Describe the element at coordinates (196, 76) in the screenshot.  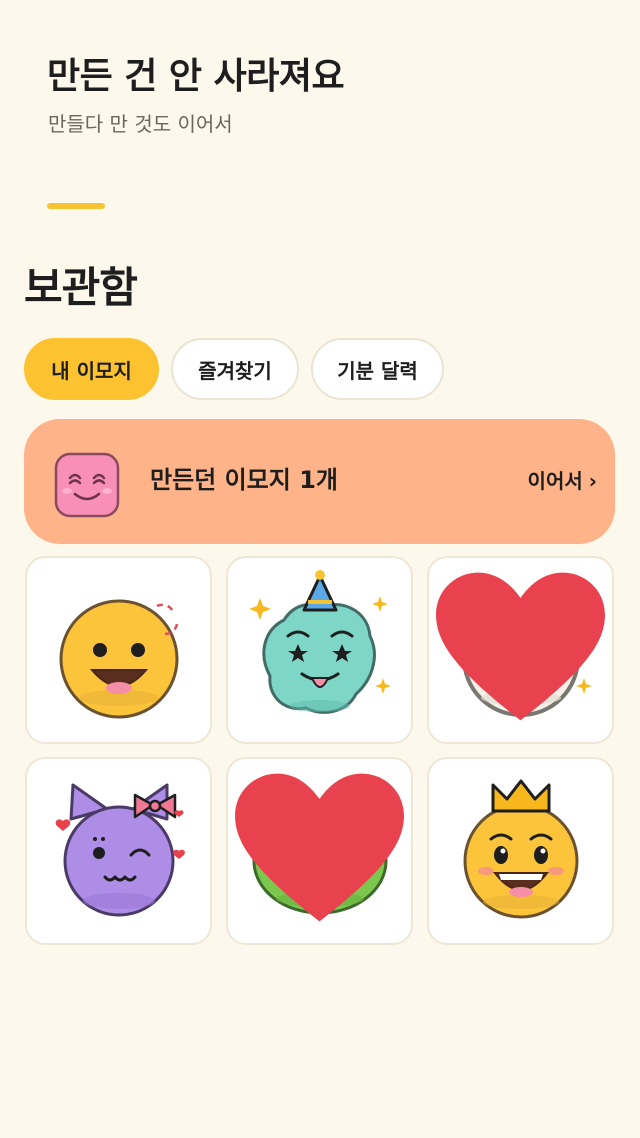
I see `hero-title: 만든 건 안 사라져요` at that location.